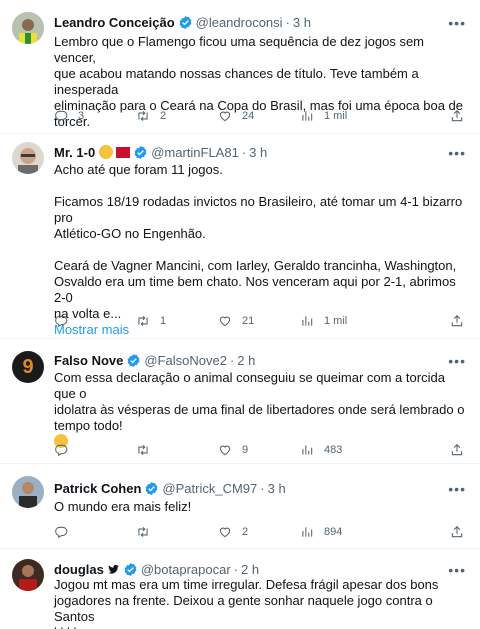  What do you see at coordinates (151, 321) in the screenshot?
I see `retweet-button: 1` at bounding box center [151, 321].